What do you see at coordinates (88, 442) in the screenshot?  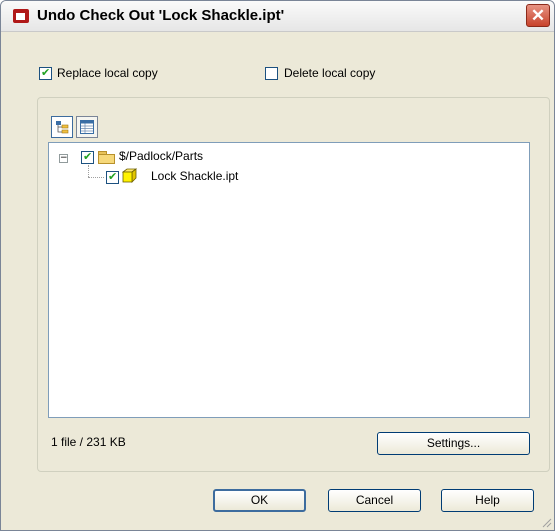 I see `status-summary: 1 file / 231 KB` at bounding box center [88, 442].